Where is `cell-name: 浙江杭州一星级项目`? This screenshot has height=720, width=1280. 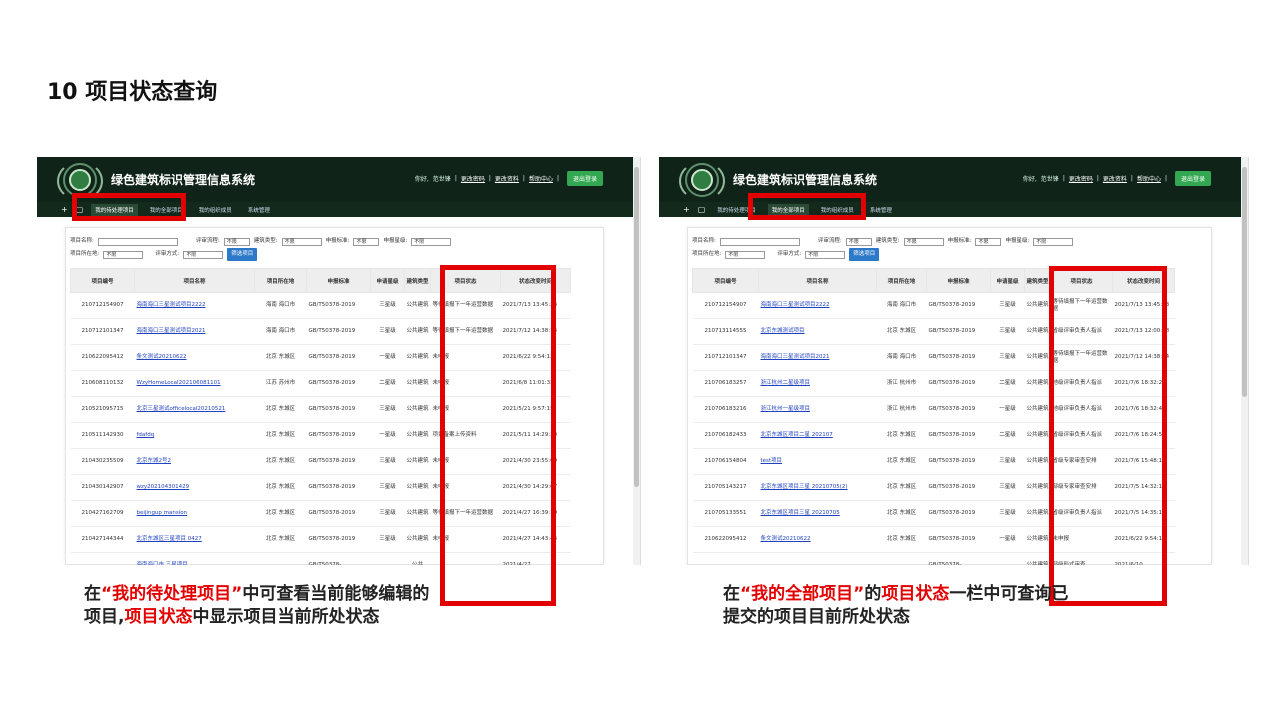 cell-name: 浙江杭州一星级项目 is located at coordinates (817, 409).